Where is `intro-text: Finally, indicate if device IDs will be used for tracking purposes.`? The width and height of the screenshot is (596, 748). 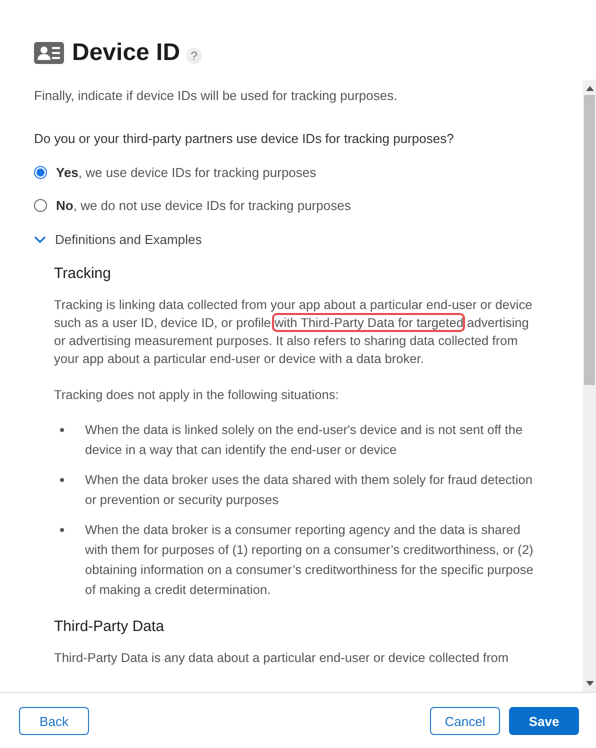
intro-text: Finally, indicate if device IDs will be used for tracking purposes. is located at coordinates (216, 95).